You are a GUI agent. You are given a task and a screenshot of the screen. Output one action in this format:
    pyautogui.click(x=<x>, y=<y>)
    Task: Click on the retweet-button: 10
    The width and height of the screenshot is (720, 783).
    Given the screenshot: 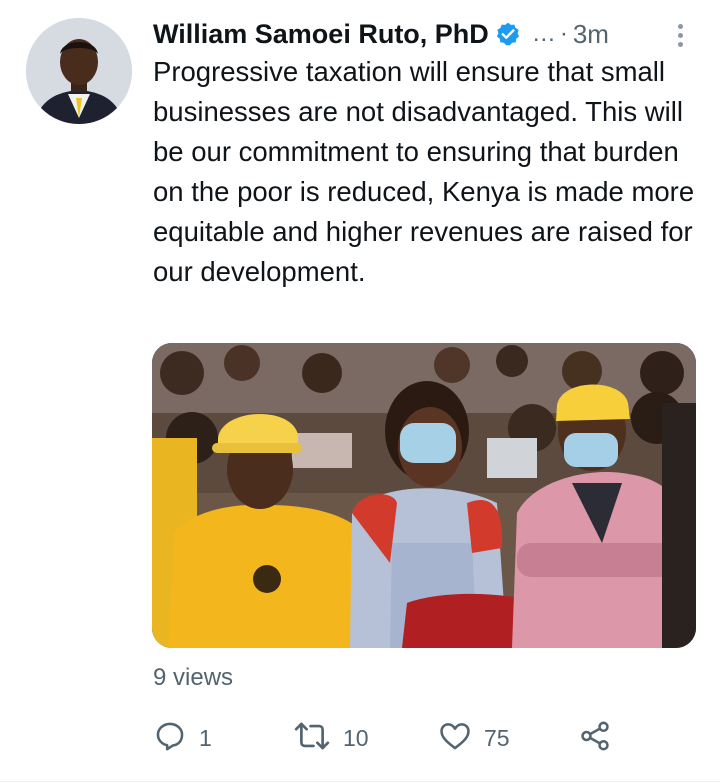 What is the action you would take?
    pyautogui.click(x=331, y=738)
    